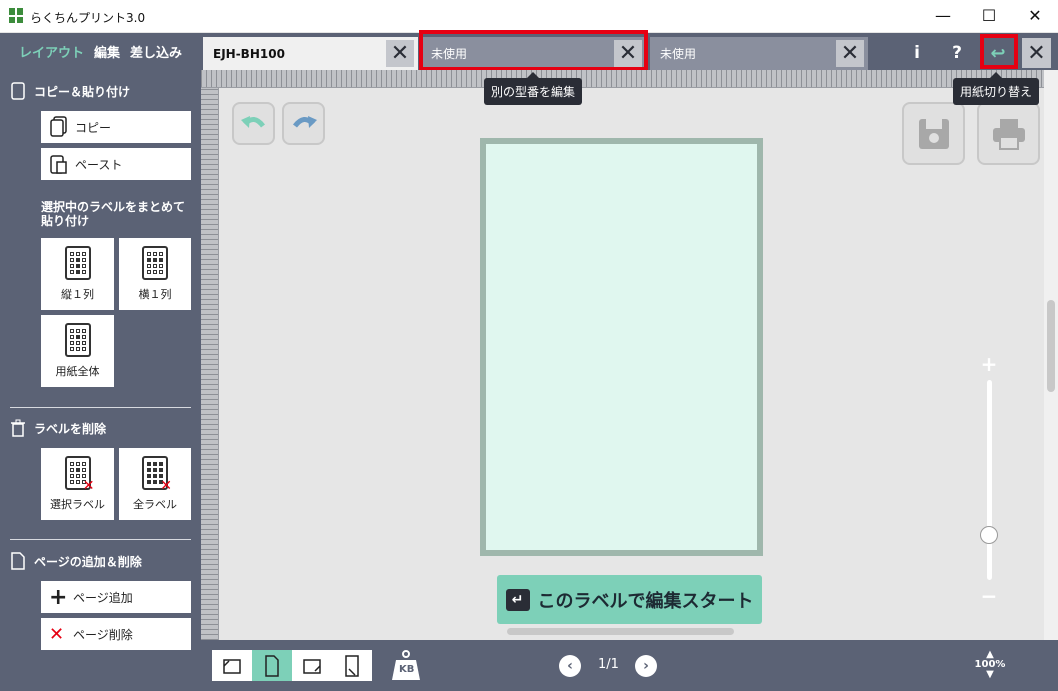  Describe the element at coordinates (249, 53) in the screenshot. I see `tab-label: EJH-BH100` at that location.